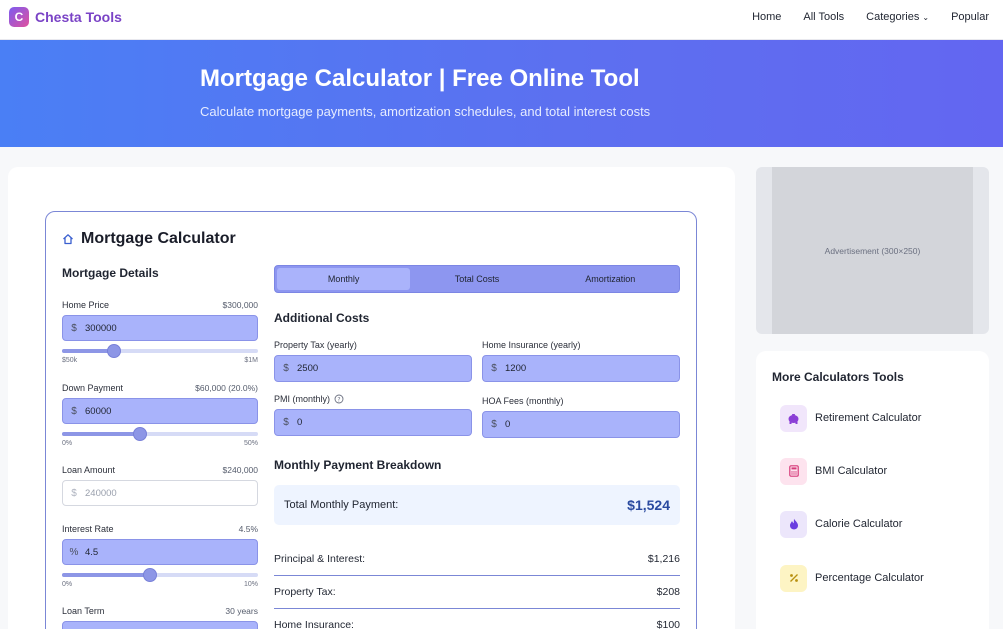 This screenshot has width=1003, height=629. Describe the element at coordinates (581, 368) in the screenshot. I see `home-insurance-input: $1200` at that location.